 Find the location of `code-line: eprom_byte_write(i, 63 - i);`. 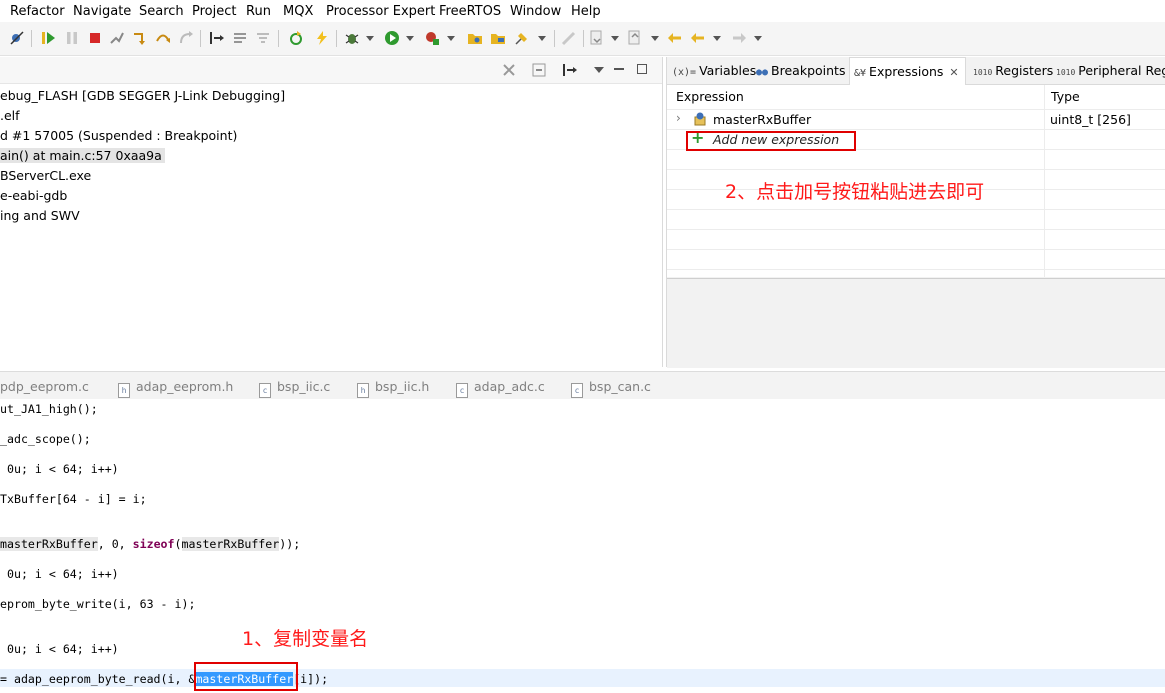

code-line: eprom_byte_write(i, 63 - i); is located at coordinates (98, 604).